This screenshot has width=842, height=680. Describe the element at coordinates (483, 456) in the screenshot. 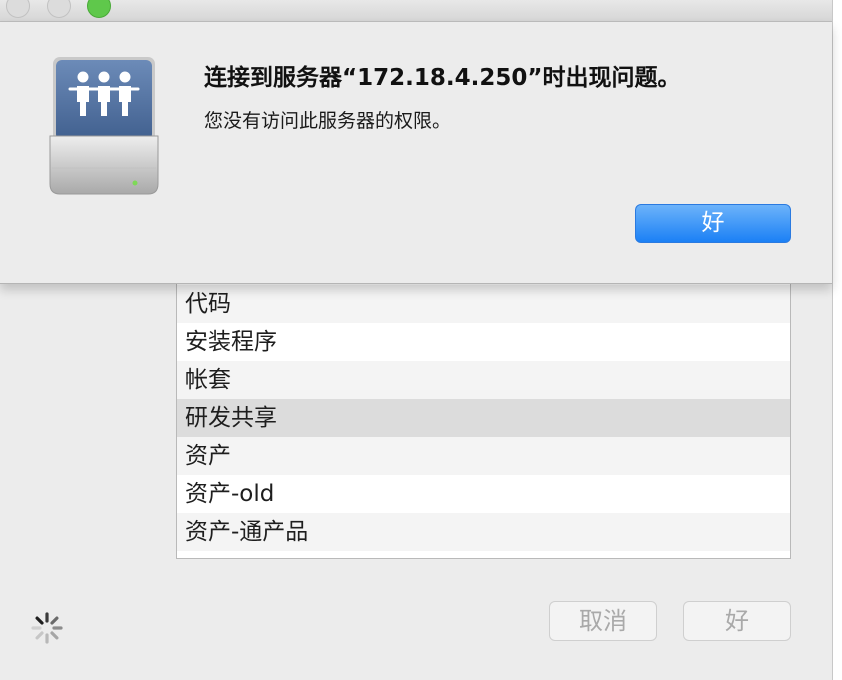

I see `share-item: 资产` at that location.